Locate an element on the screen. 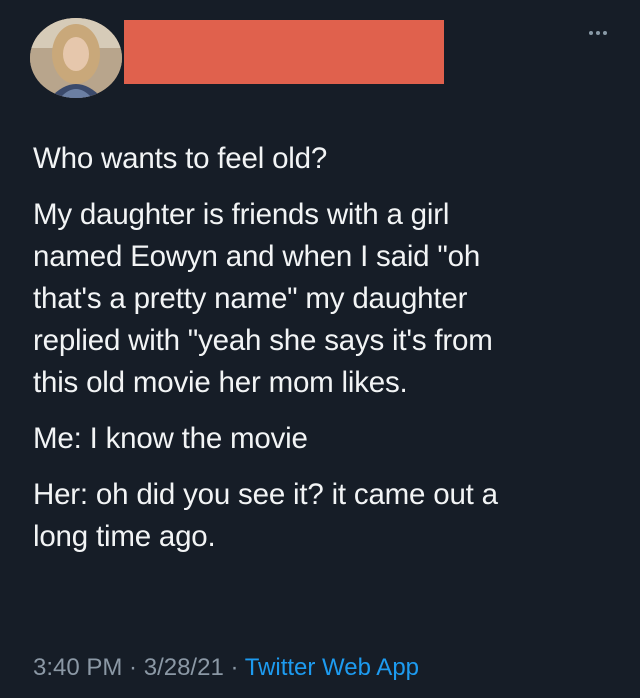 This screenshot has height=698, width=640. more-options-button is located at coordinates (598, 33).